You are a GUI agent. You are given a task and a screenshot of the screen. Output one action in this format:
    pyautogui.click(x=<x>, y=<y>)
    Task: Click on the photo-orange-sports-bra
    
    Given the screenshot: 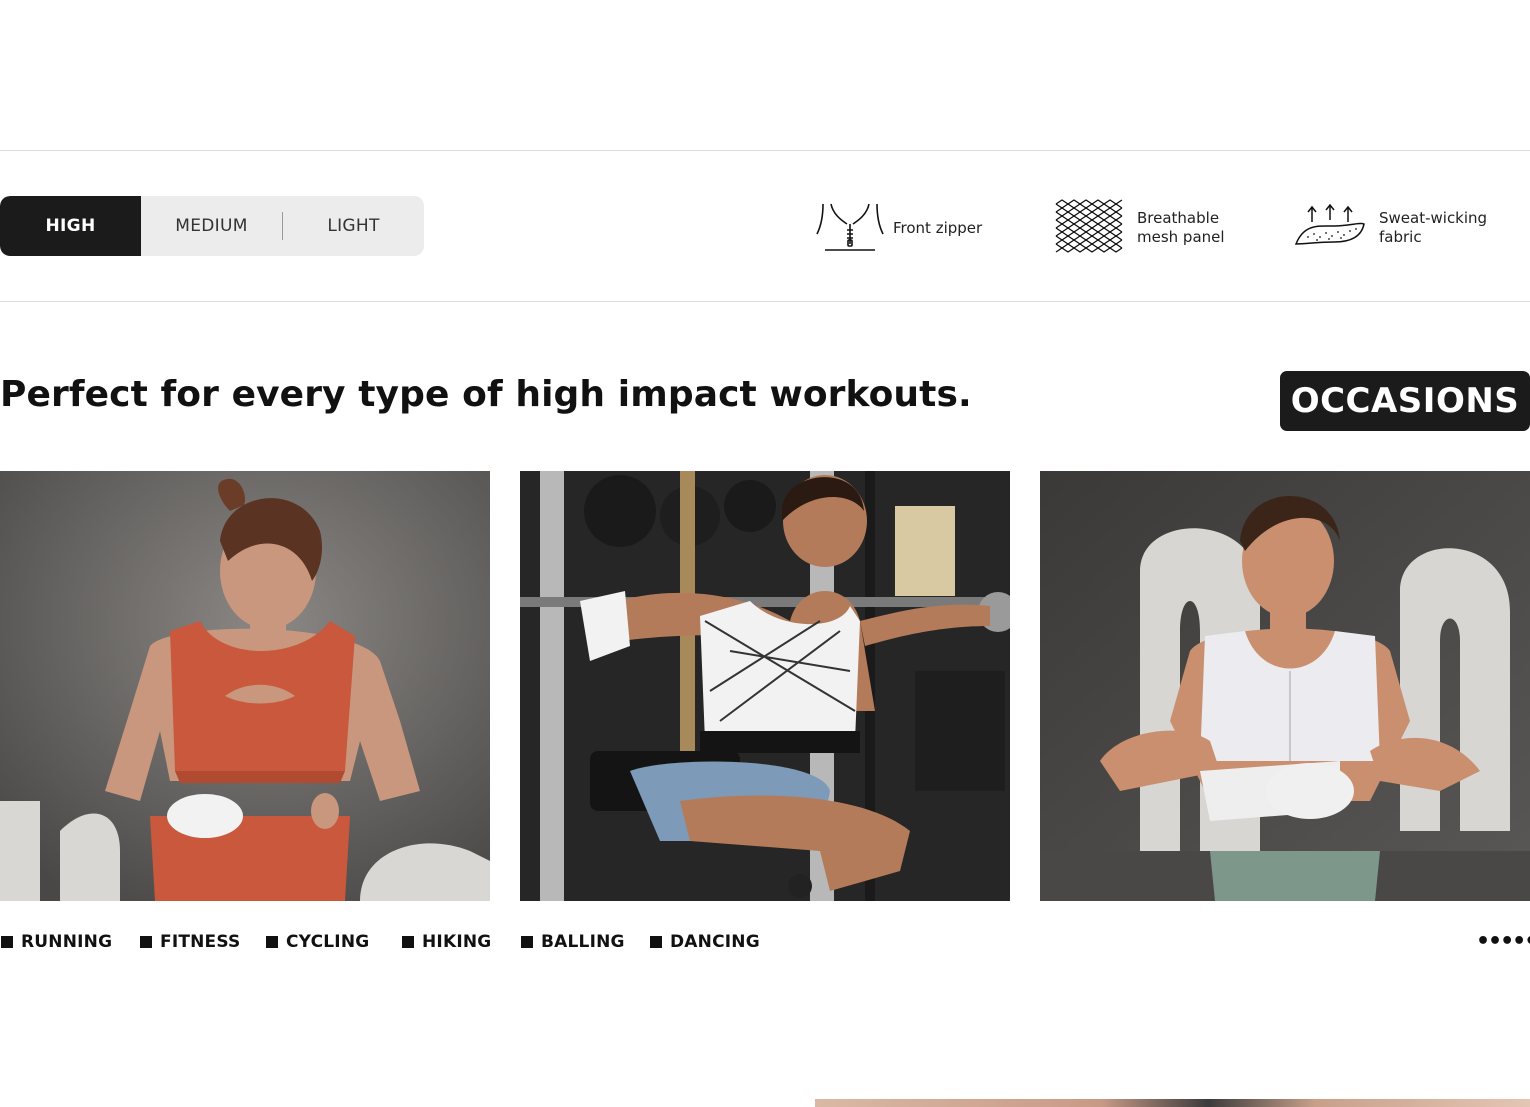 What is the action you would take?
    pyautogui.click(x=245, y=686)
    